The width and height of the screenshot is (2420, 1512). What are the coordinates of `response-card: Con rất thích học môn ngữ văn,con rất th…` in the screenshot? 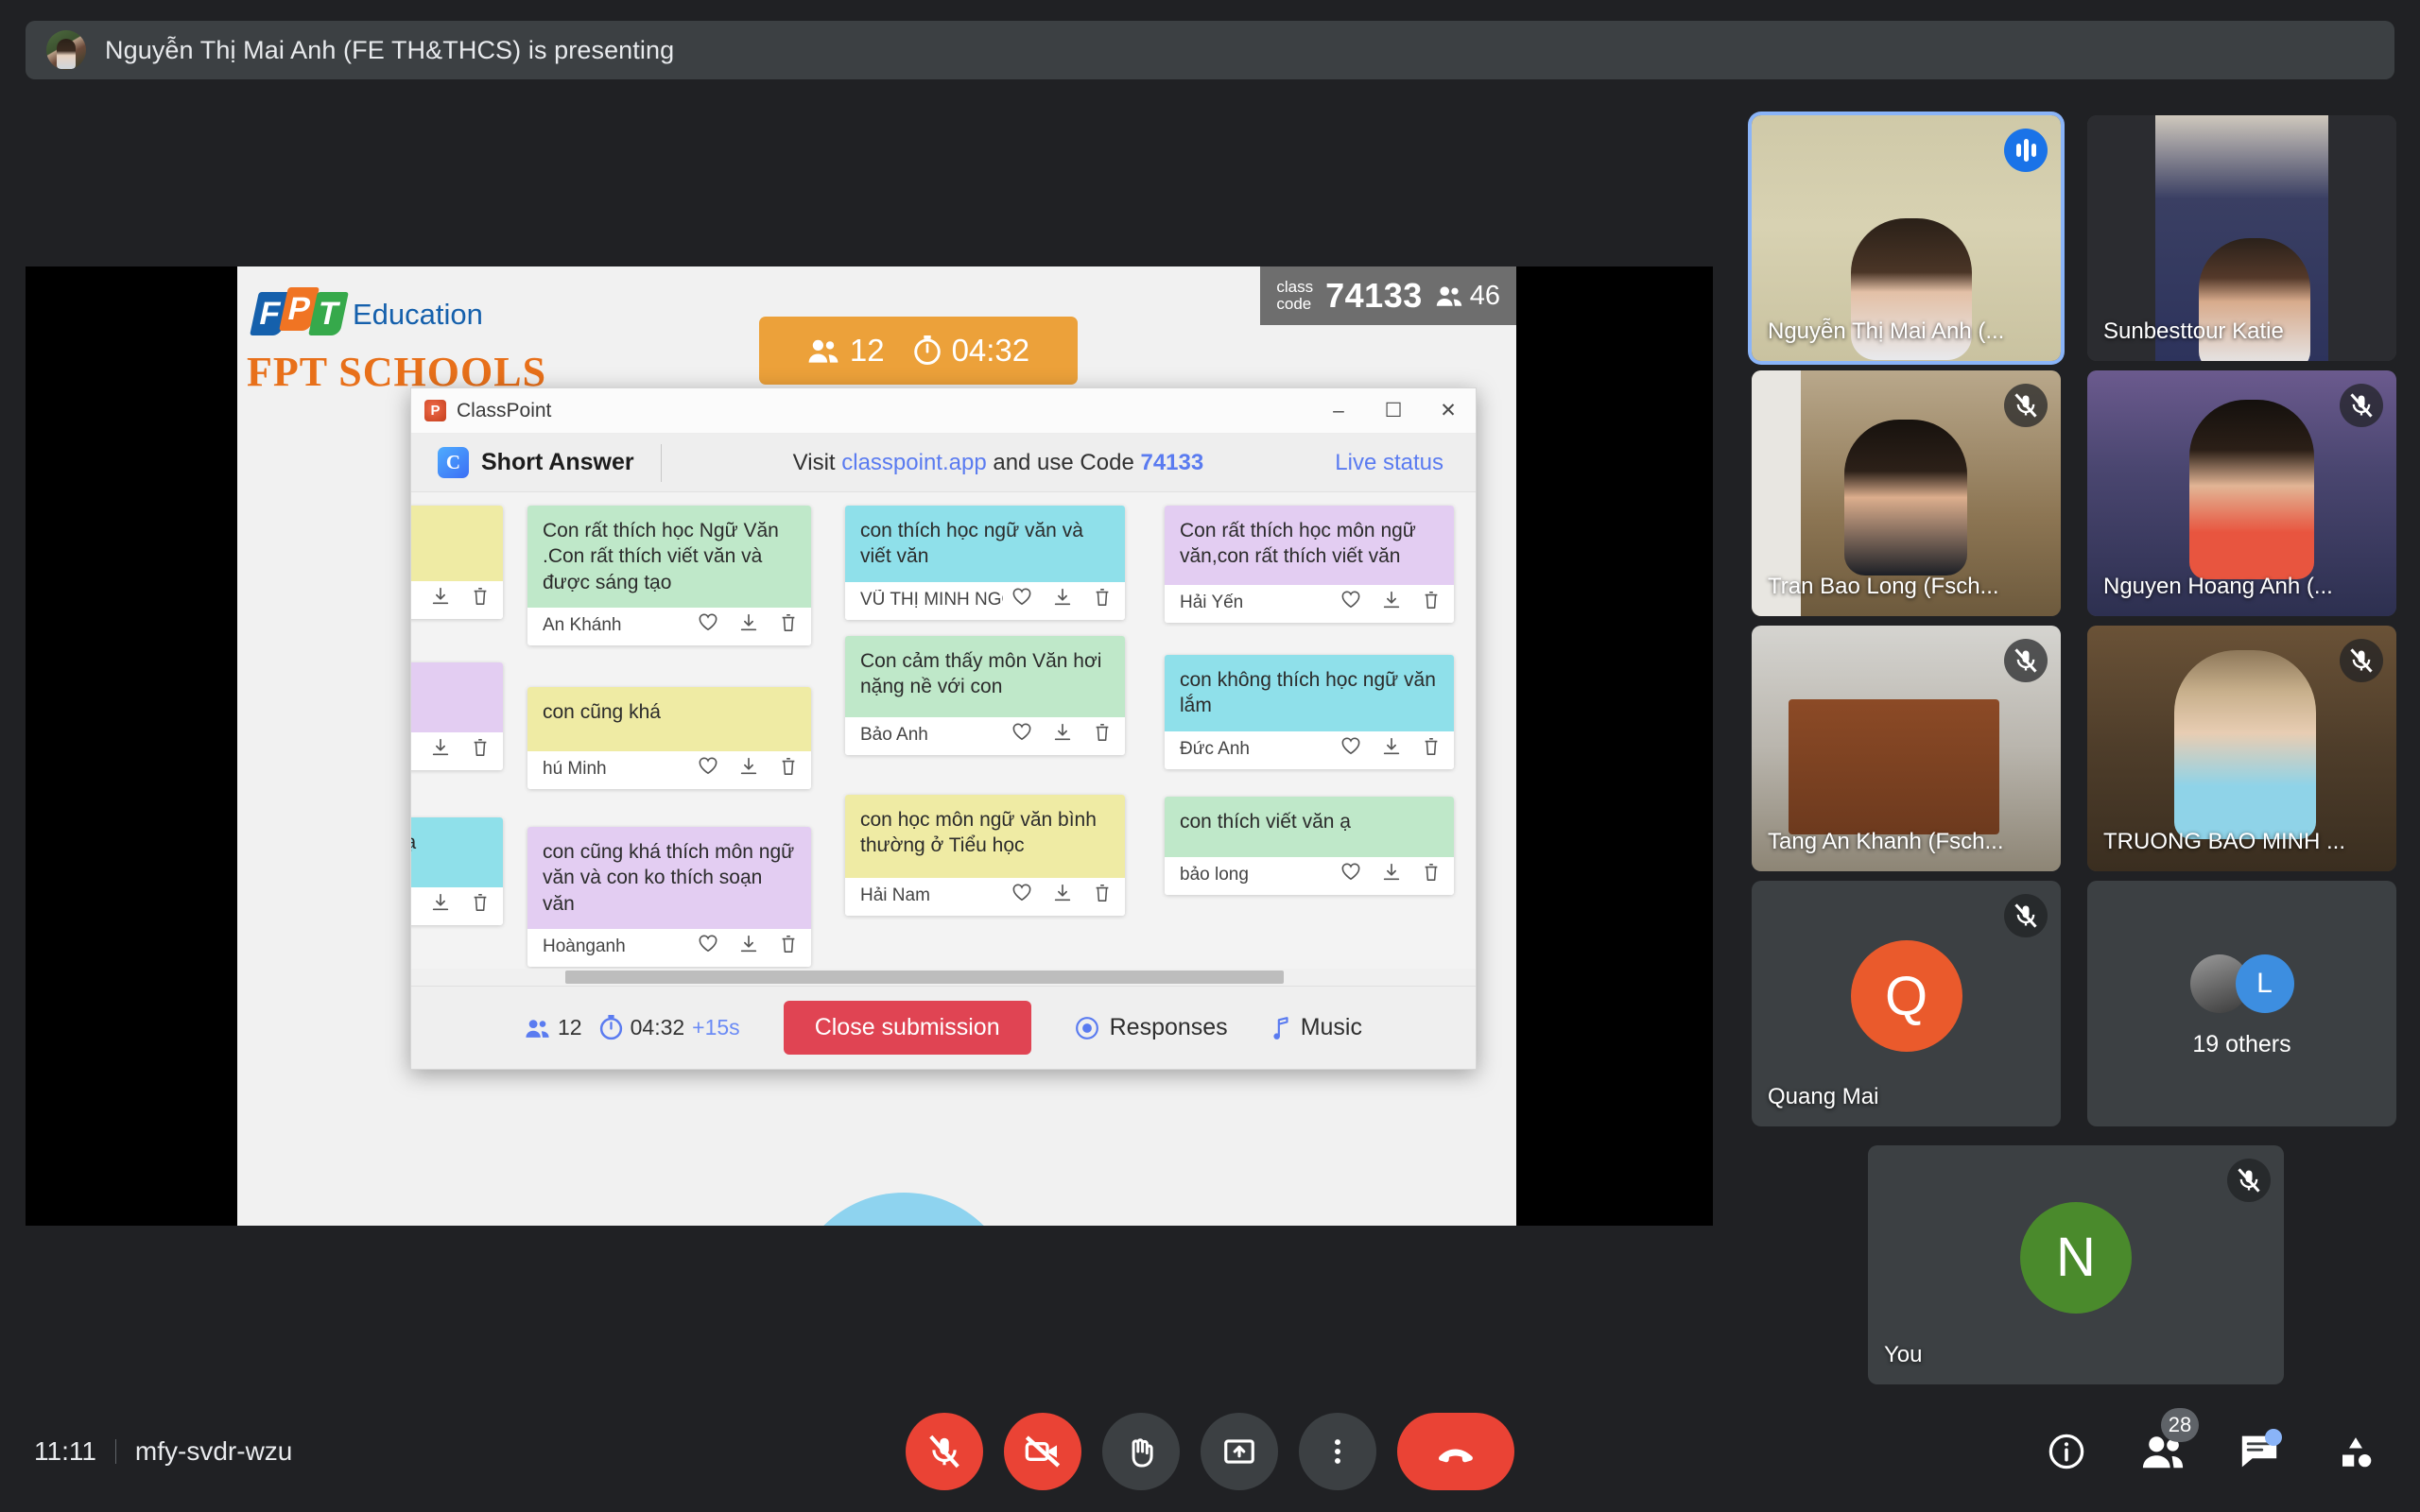 It's located at (1309, 564).